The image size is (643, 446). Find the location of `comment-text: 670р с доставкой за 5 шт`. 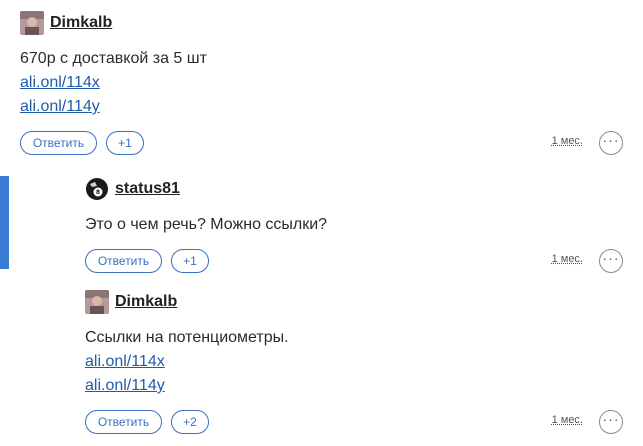

comment-text: 670р с доставкой за 5 шт is located at coordinates (113, 58).